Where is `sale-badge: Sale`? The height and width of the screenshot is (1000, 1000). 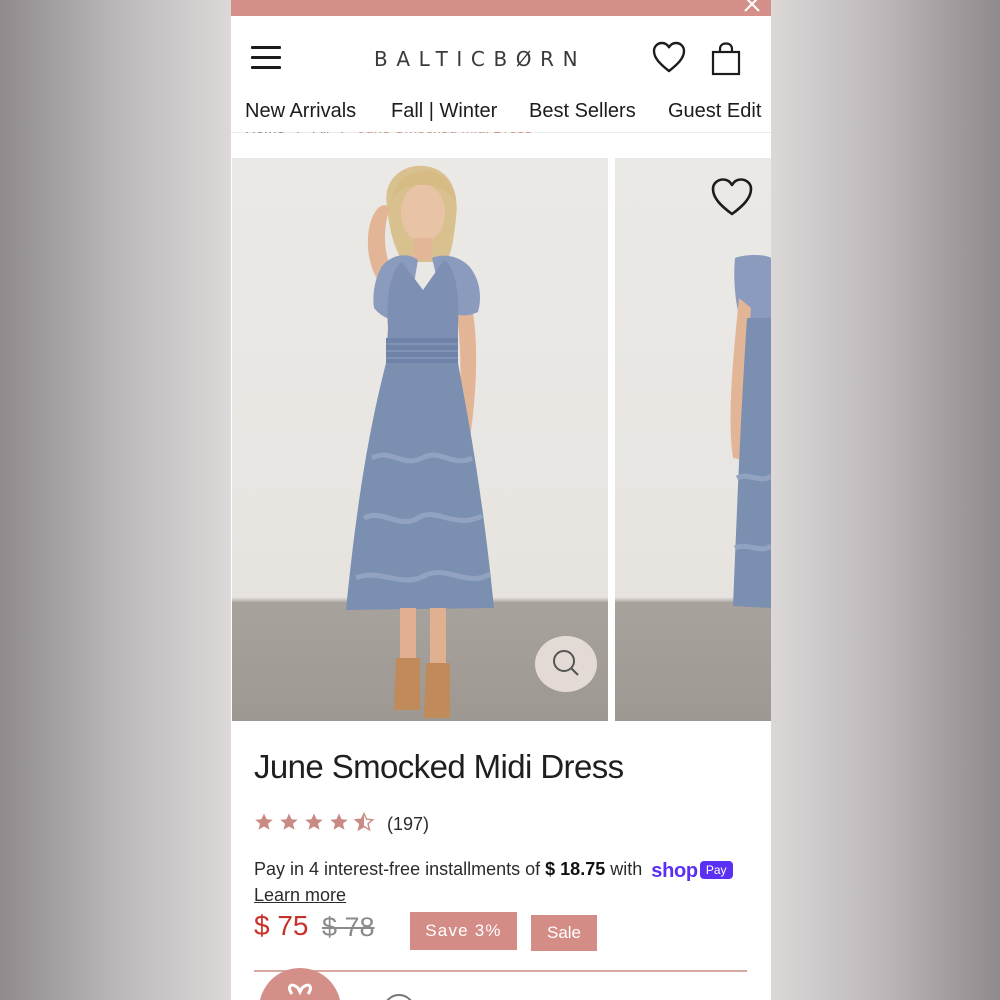
sale-badge: Sale is located at coordinates (564, 933).